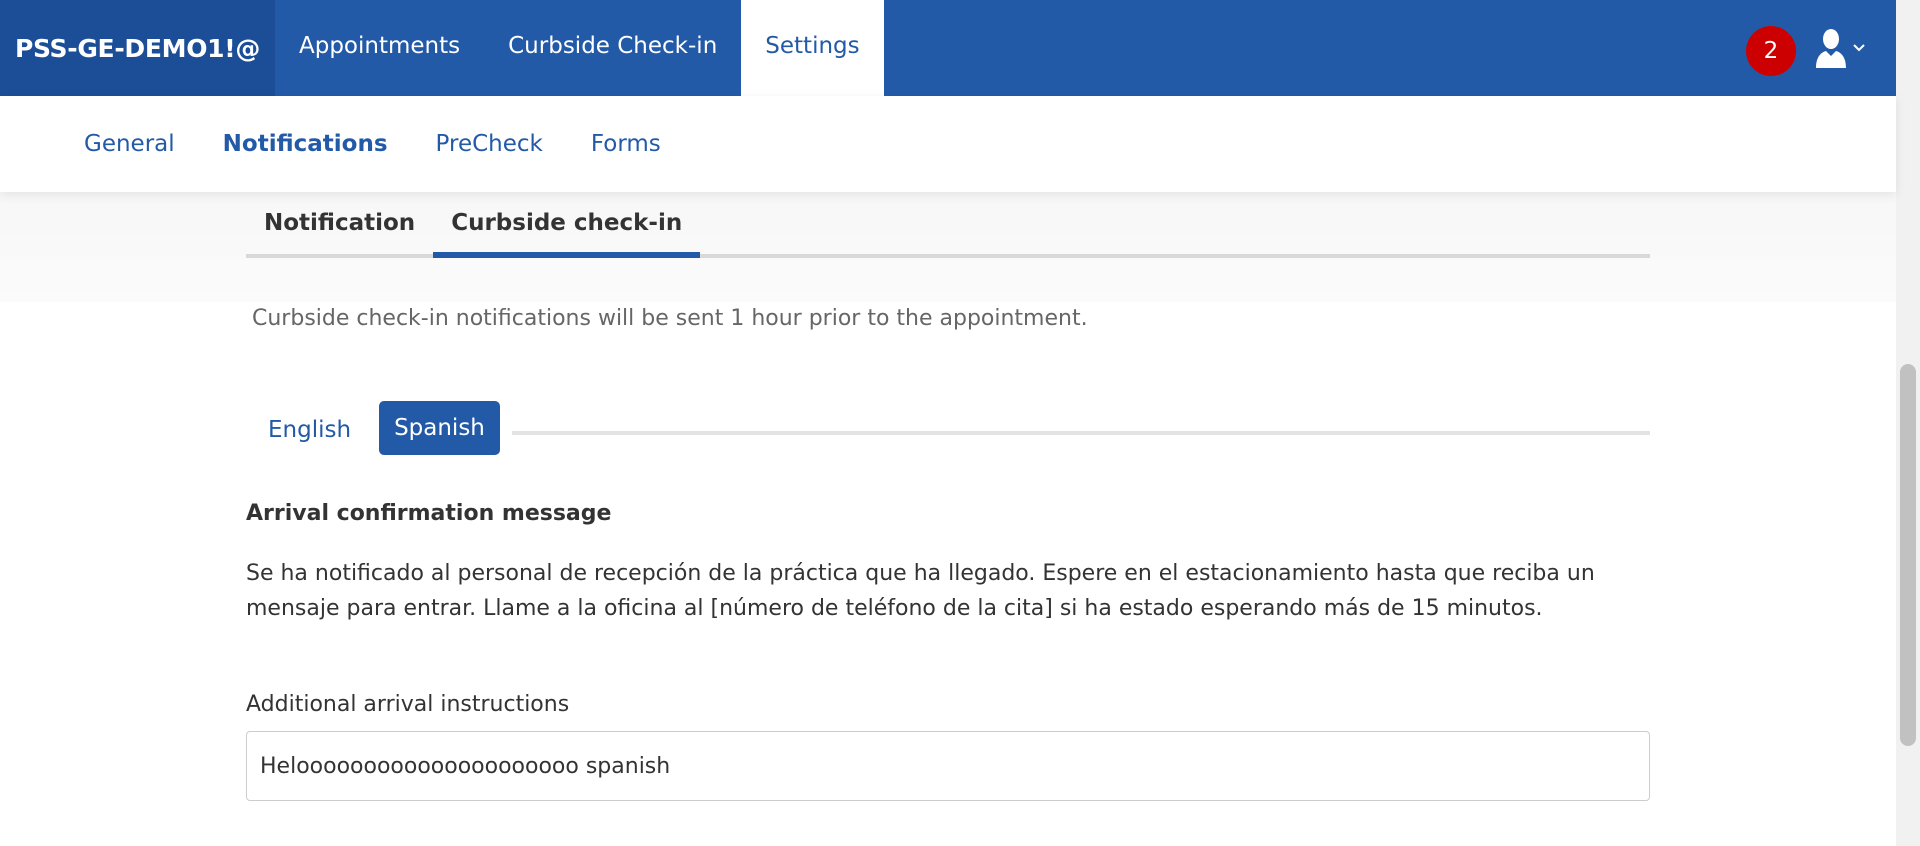 This screenshot has width=1920, height=846. Describe the element at coordinates (137, 48) in the screenshot. I see `practice-name: PSS-GE-DEMO1!@` at that location.